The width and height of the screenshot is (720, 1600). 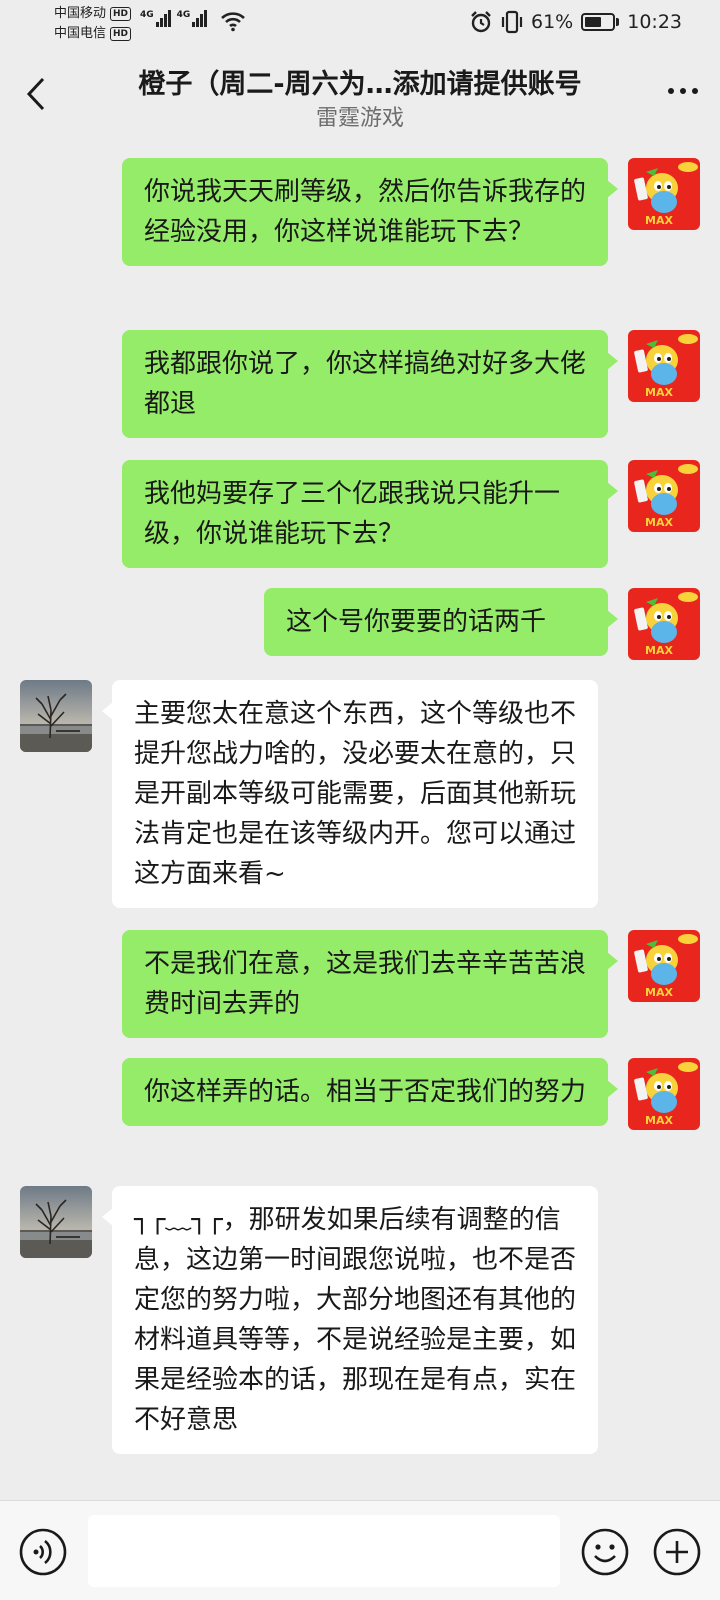 I want to click on more-icon, so click(x=671, y=91).